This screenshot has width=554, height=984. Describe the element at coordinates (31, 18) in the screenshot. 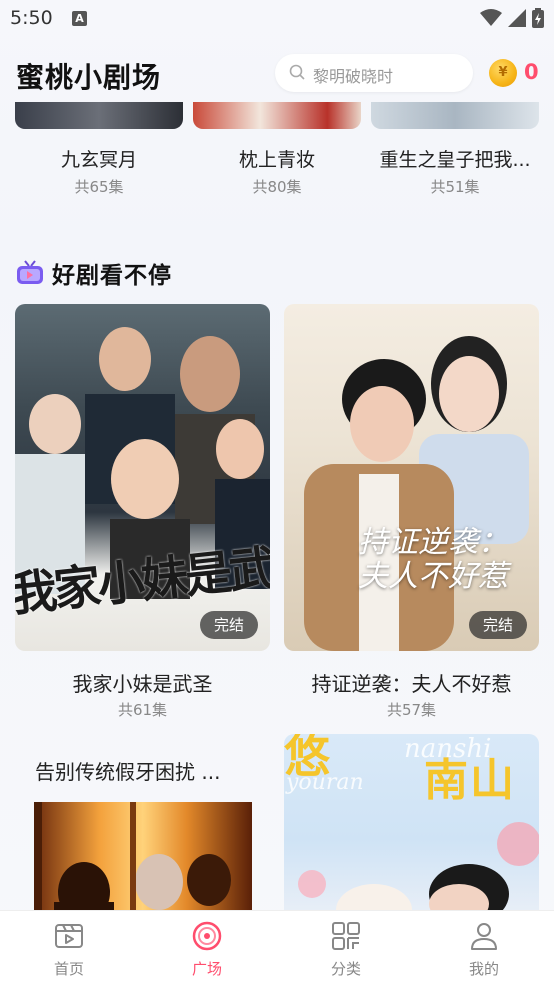

I see `status-time: 5:50` at that location.